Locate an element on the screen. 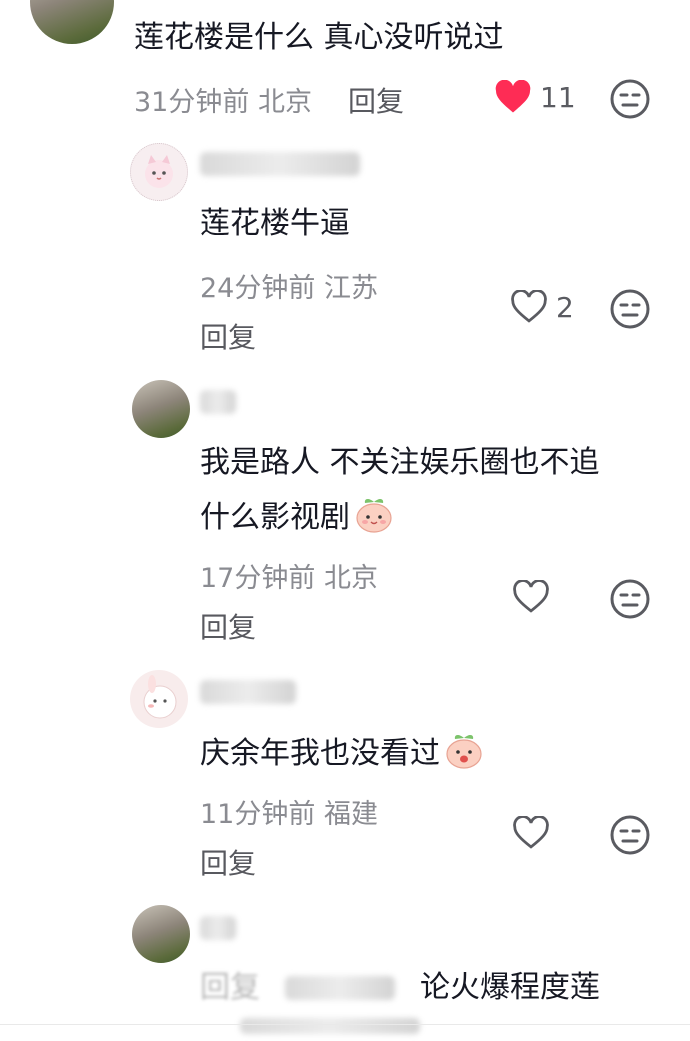  comment-time: 24分钟前 is located at coordinates (258, 288).